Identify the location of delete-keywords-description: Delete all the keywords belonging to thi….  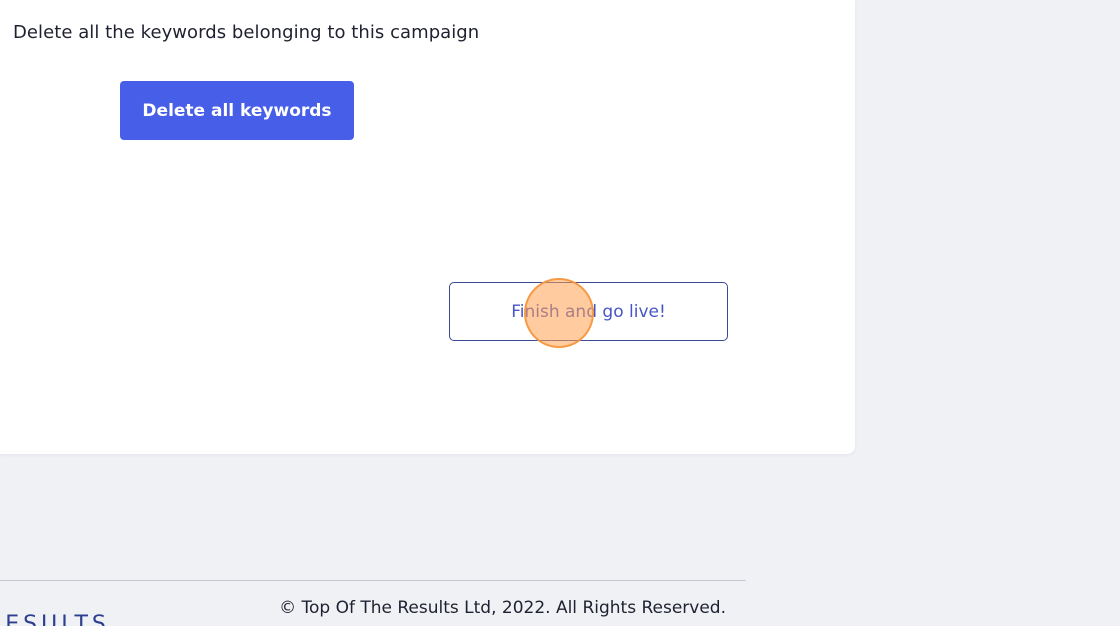
(246, 32).